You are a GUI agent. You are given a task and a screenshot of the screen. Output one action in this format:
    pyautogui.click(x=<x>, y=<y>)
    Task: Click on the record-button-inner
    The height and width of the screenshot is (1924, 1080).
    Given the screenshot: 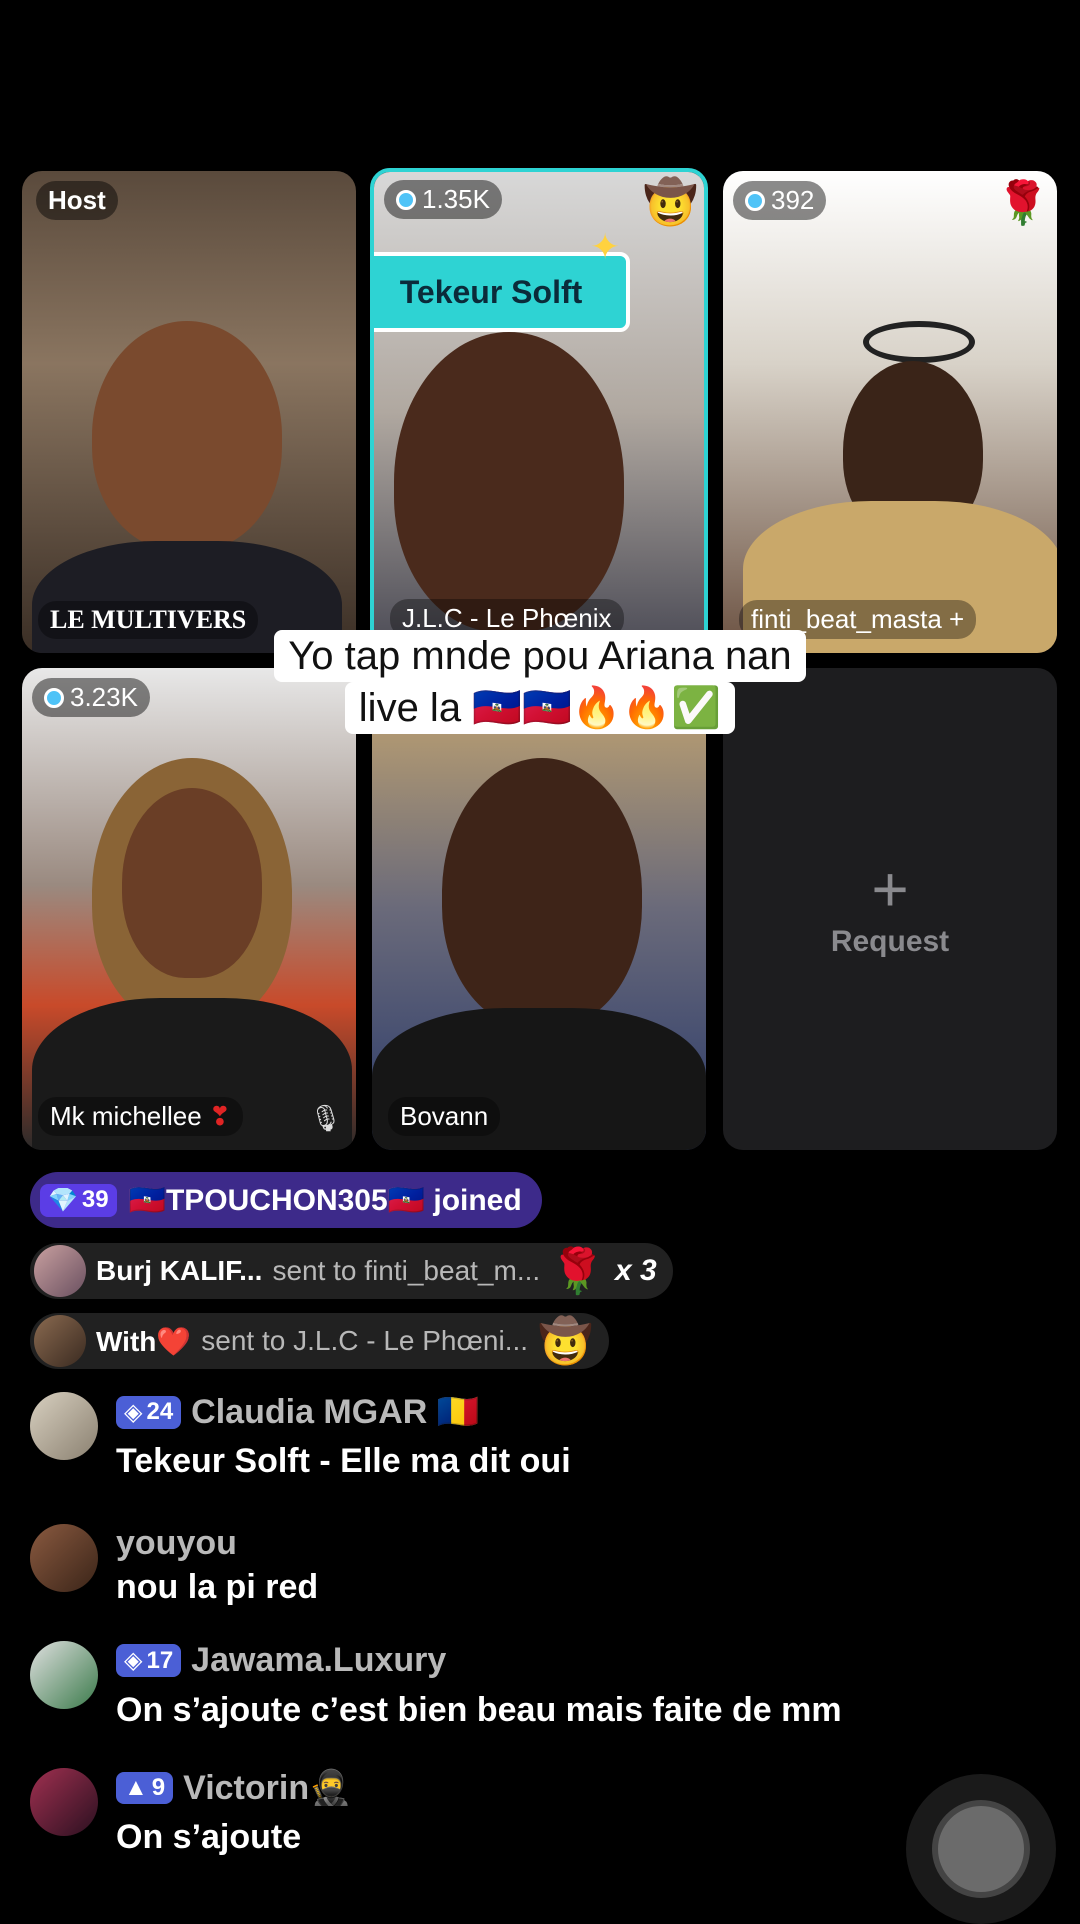 What is the action you would take?
    pyautogui.click(x=981, y=1849)
    